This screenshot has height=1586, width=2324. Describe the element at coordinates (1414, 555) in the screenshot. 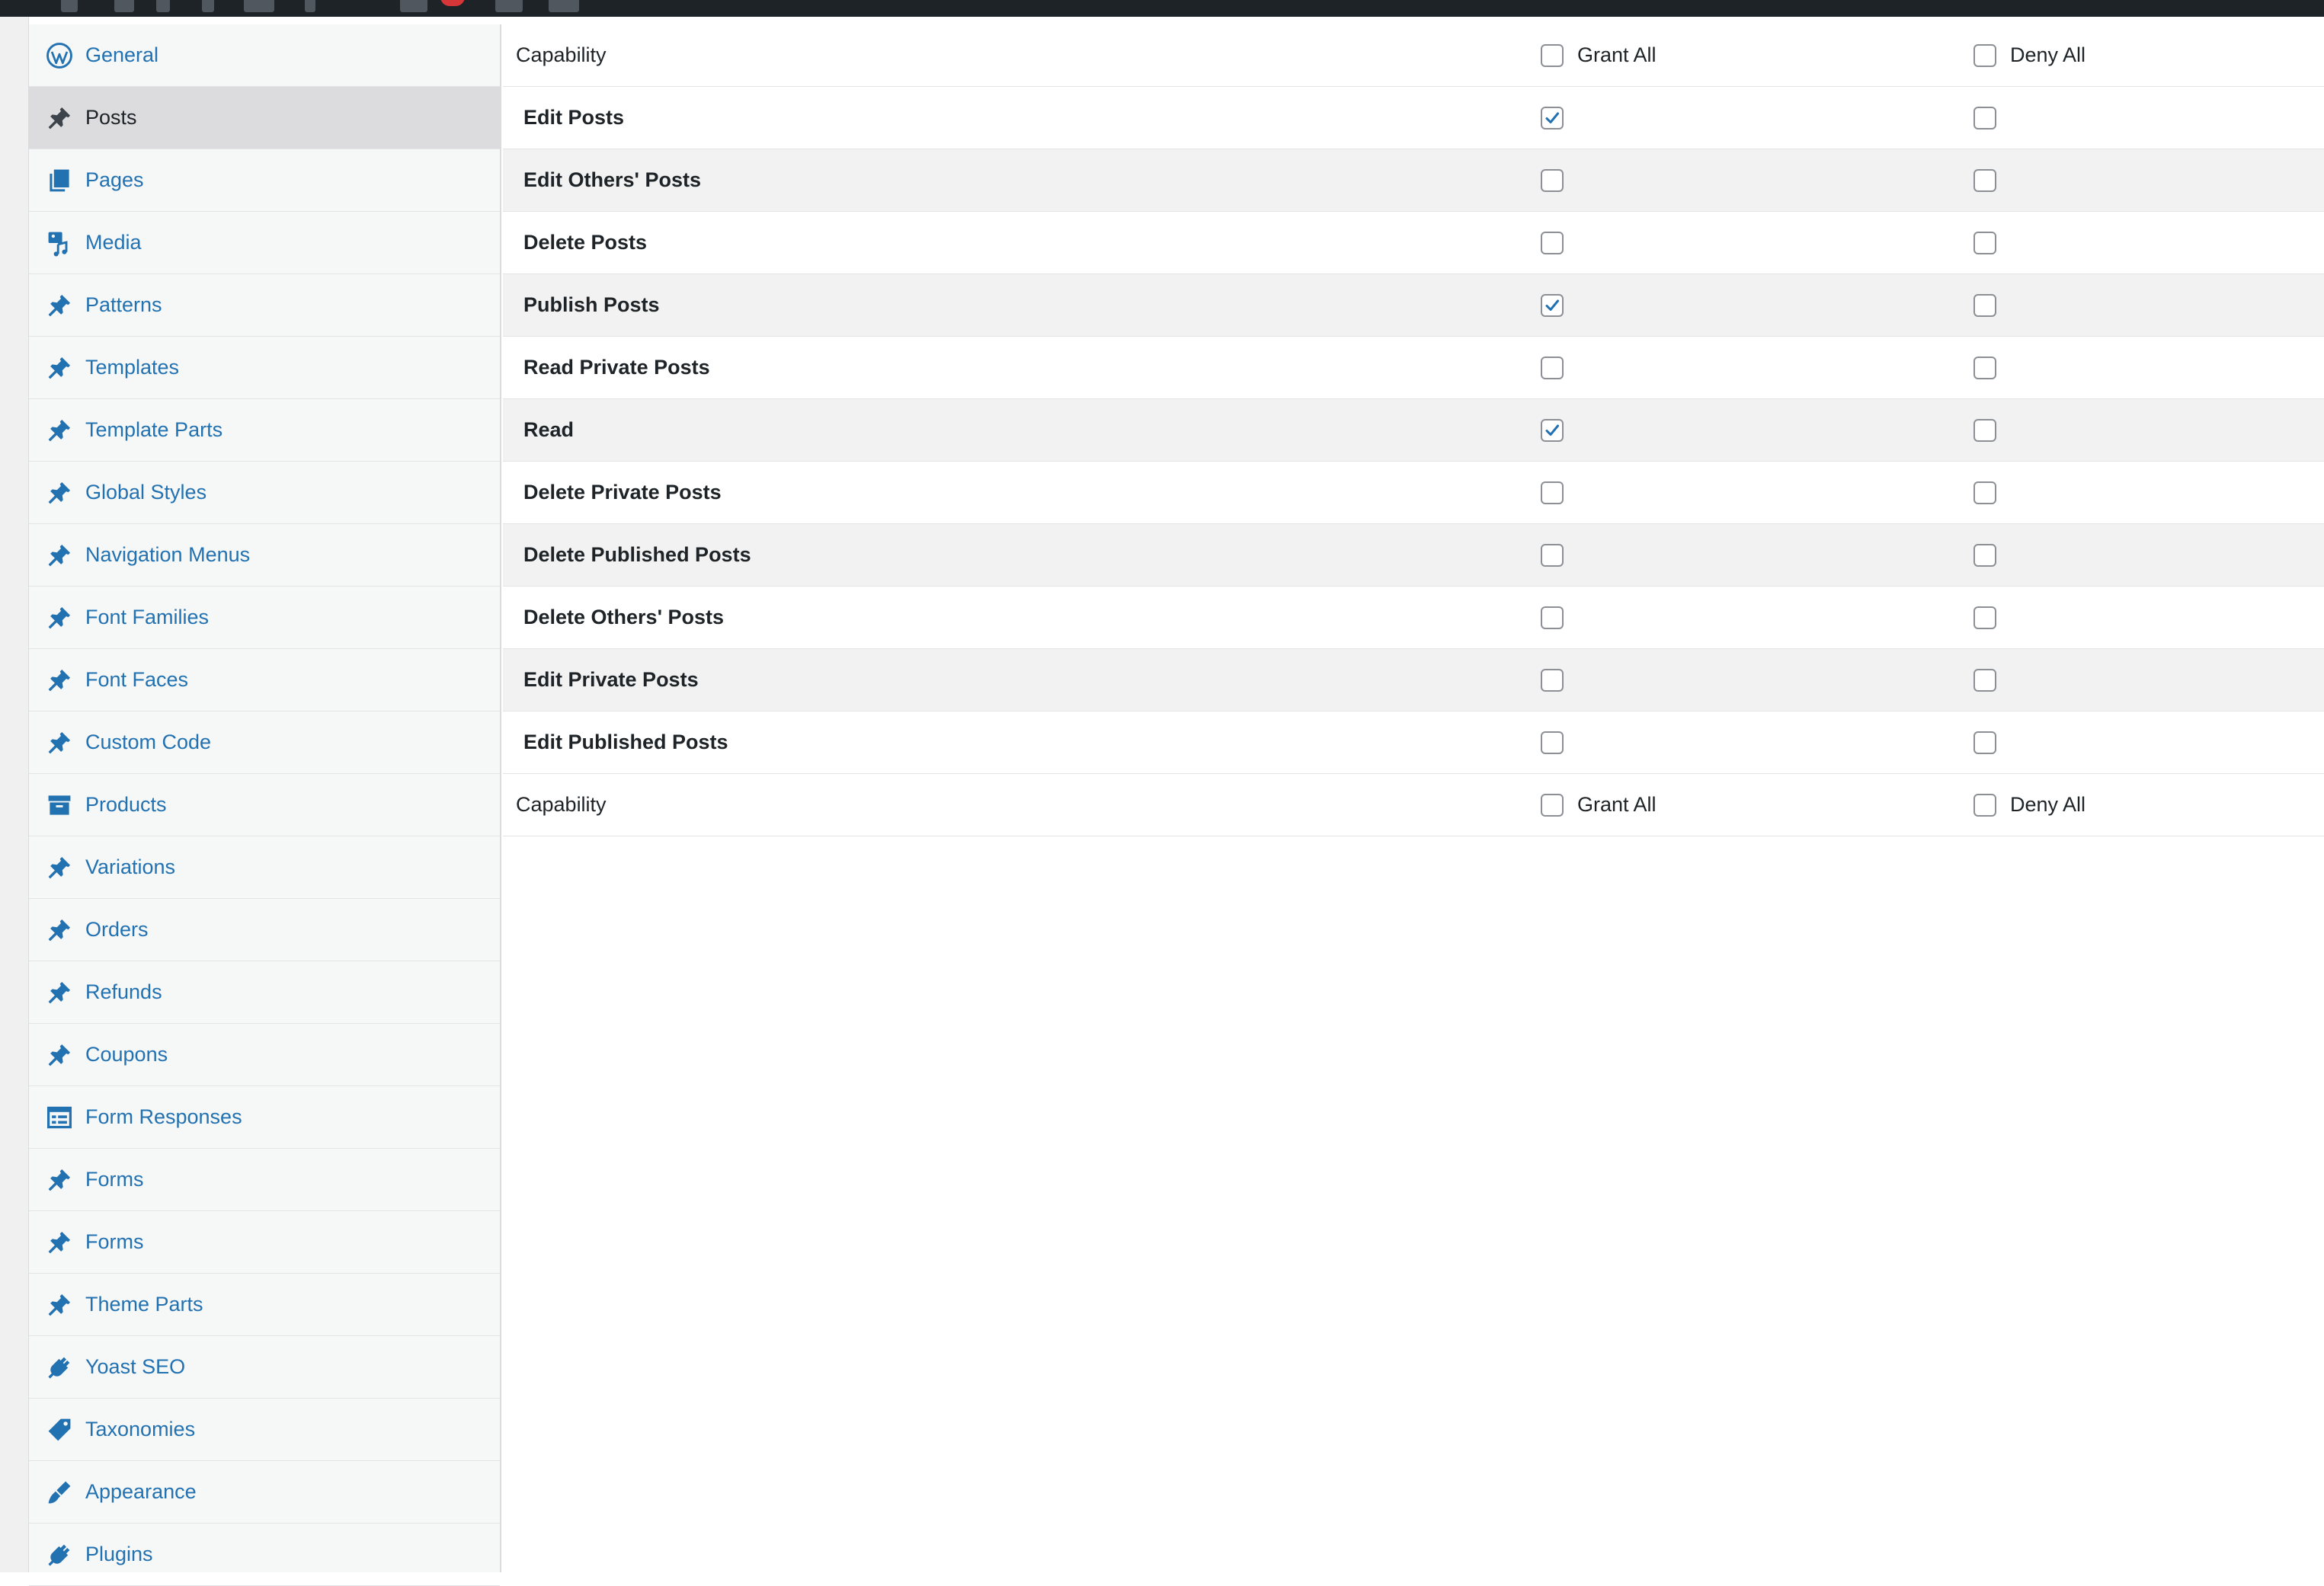

I see `table-row: Delete Published Posts` at that location.